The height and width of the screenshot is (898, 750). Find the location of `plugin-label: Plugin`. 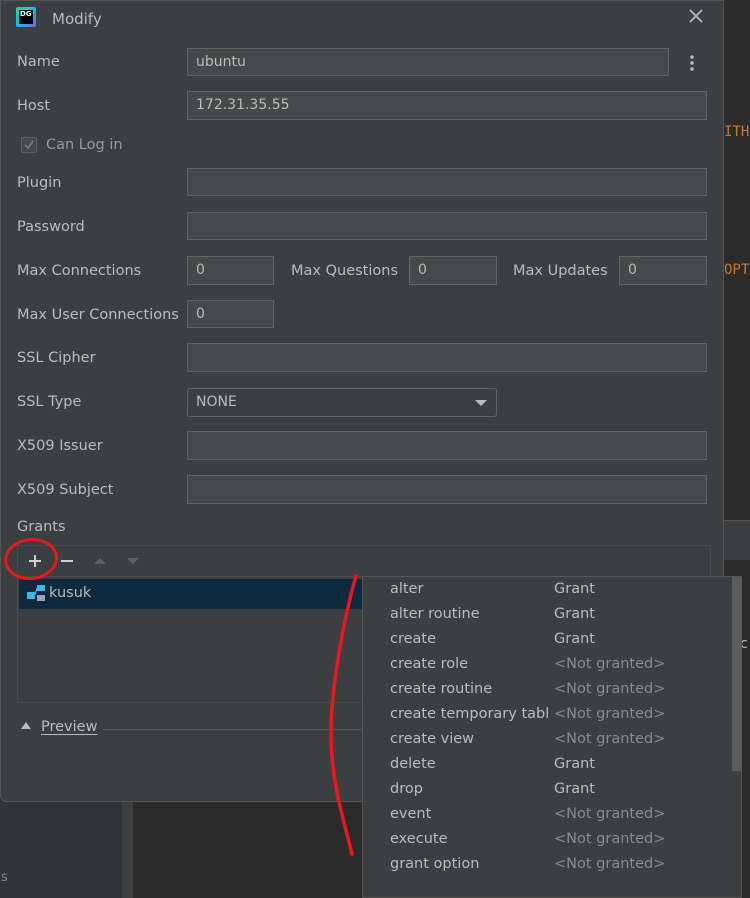

plugin-label: Plugin is located at coordinates (39, 183).